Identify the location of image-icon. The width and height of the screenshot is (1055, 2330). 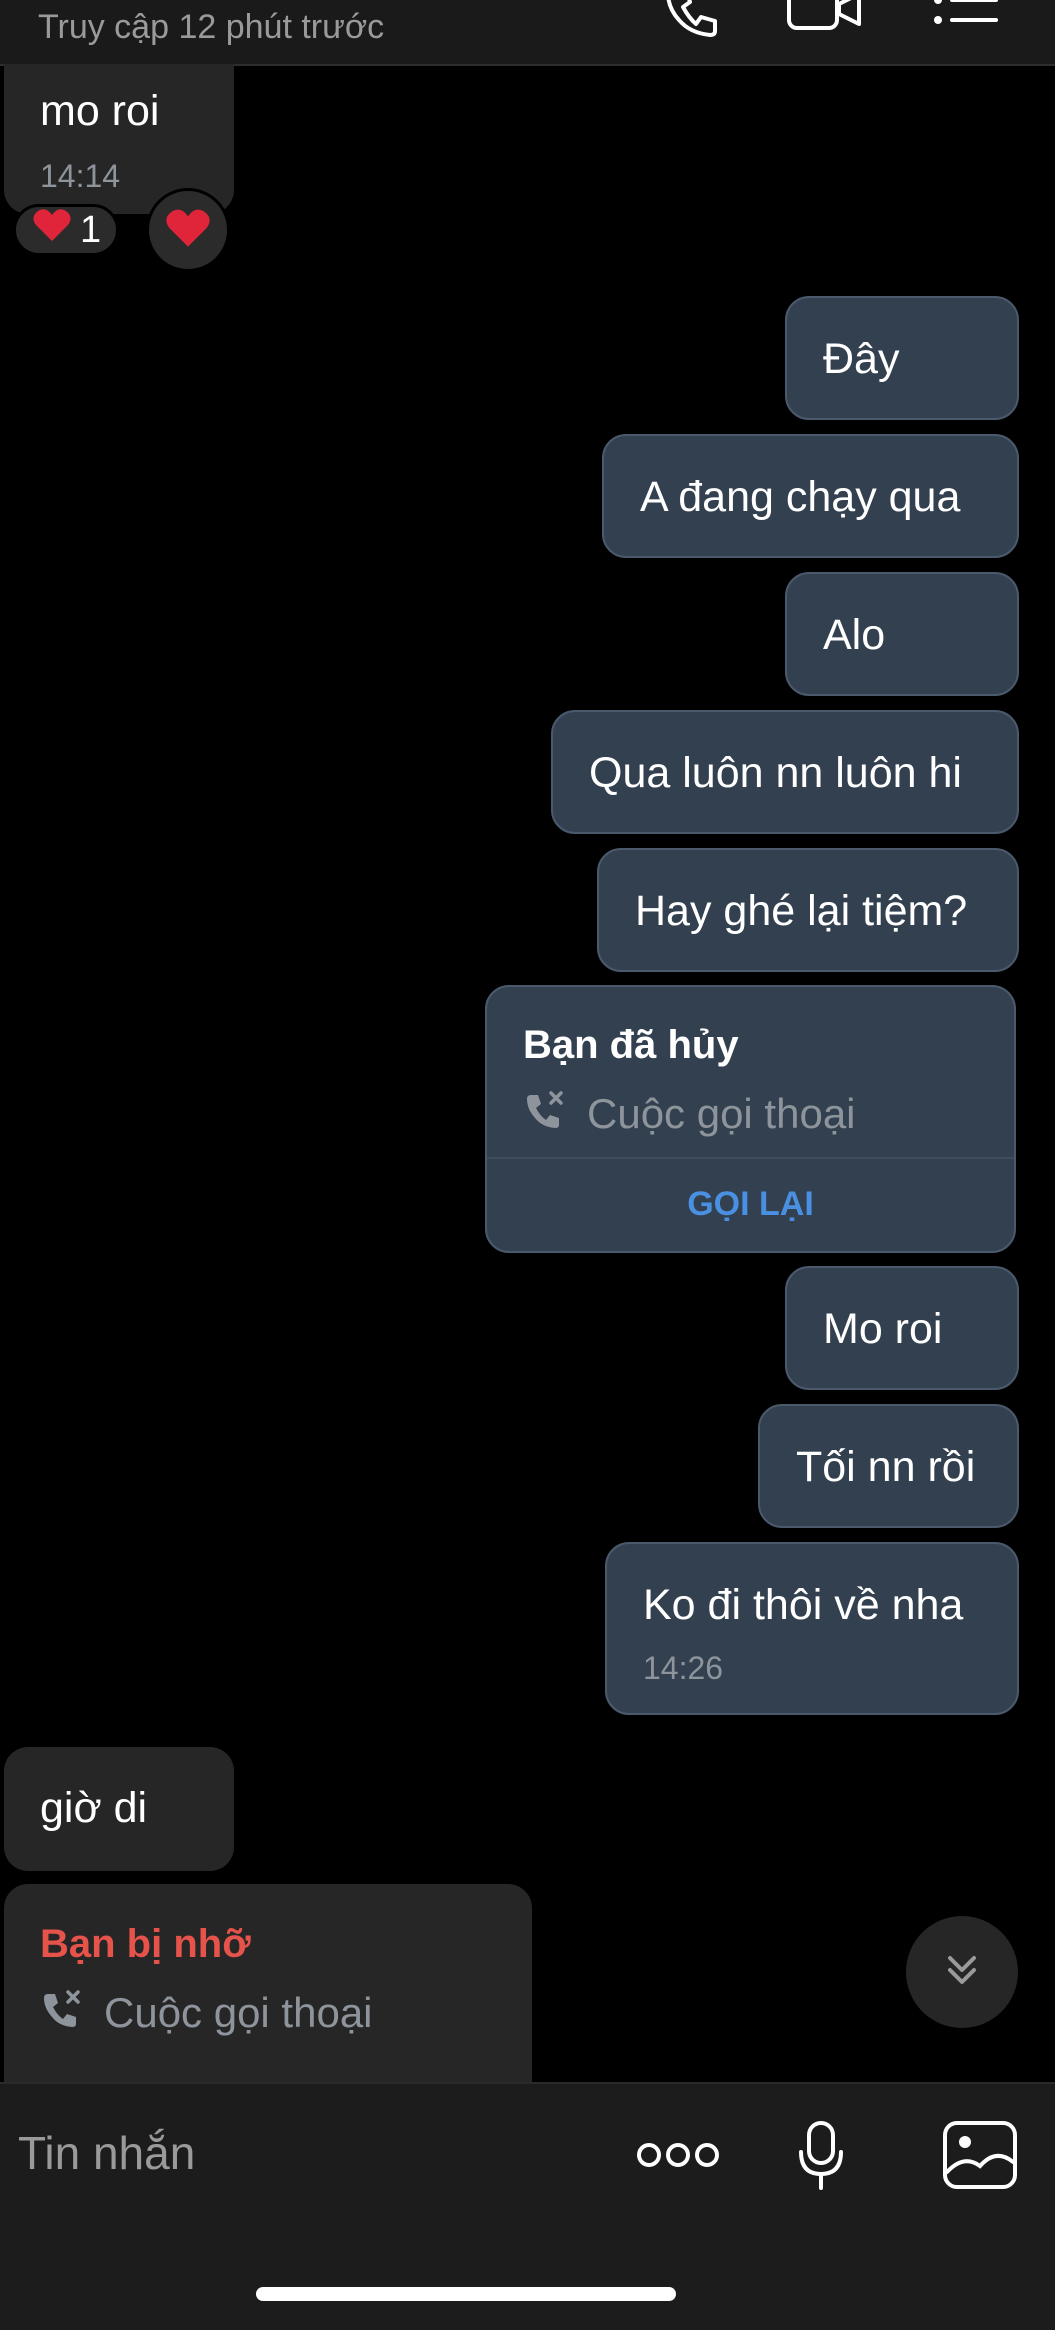
(980, 2157).